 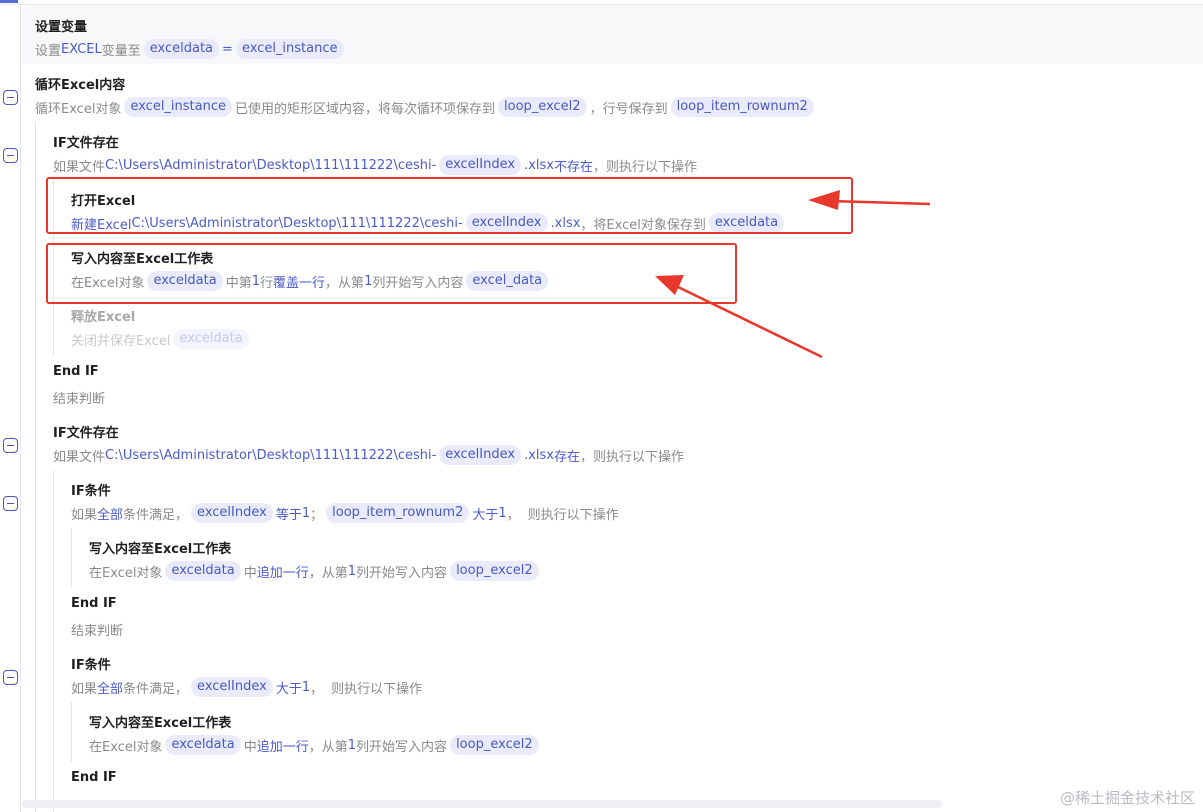 I want to click on desc-text: 循环Excel对象, so click(x=78, y=109).